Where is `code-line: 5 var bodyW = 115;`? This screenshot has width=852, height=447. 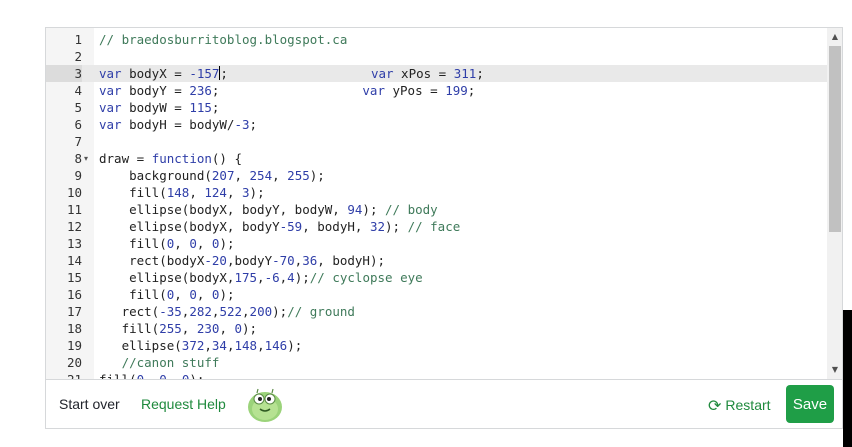
code-line: 5 var bodyW = 115; is located at coordinates (436, 107).